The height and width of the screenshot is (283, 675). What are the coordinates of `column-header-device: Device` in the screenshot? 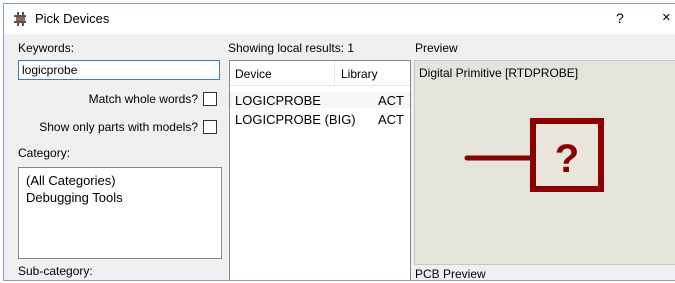 It's located at (253, 74).